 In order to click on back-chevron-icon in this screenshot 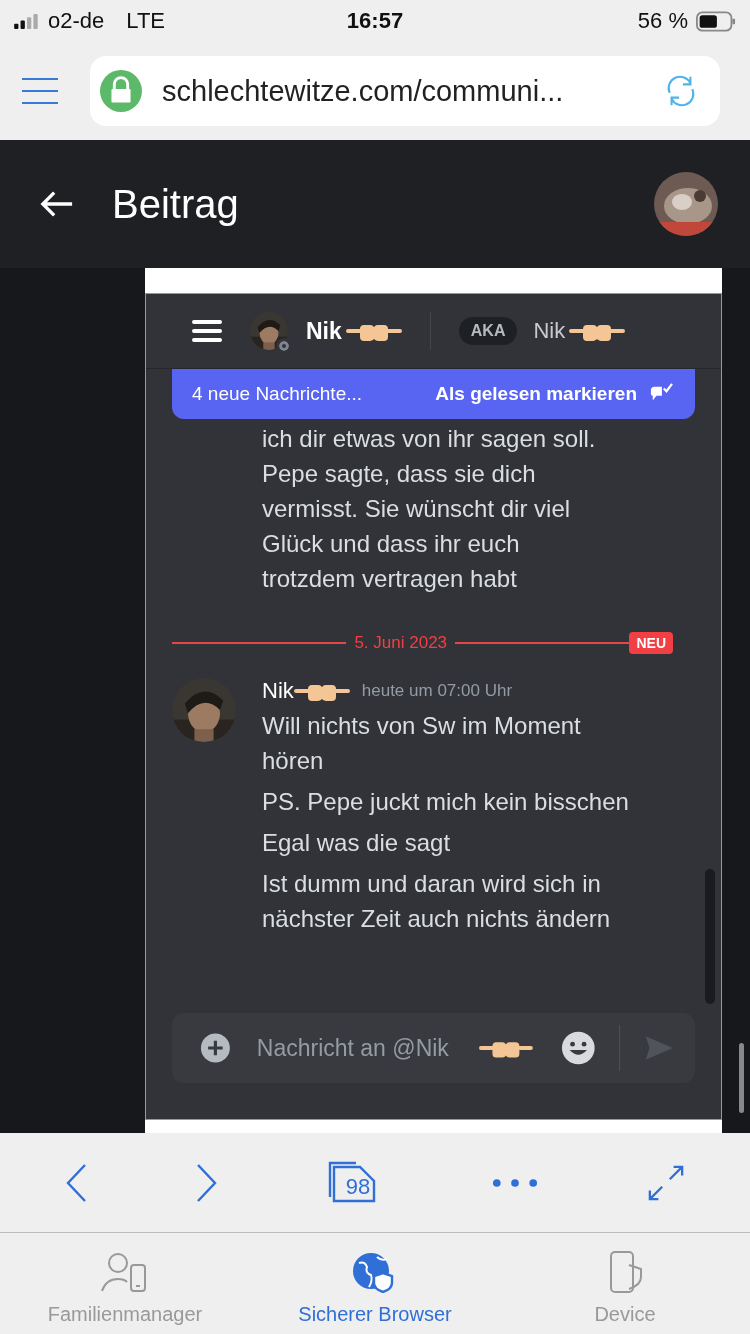, I will do `click(75, 1182)`.